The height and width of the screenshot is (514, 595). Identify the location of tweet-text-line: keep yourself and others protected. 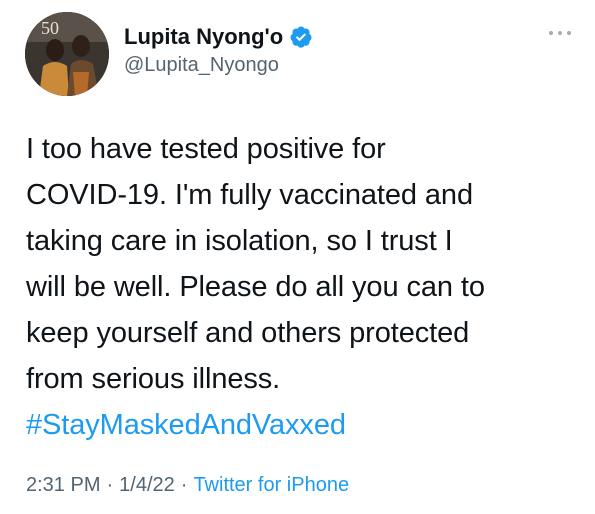
(248, 333).